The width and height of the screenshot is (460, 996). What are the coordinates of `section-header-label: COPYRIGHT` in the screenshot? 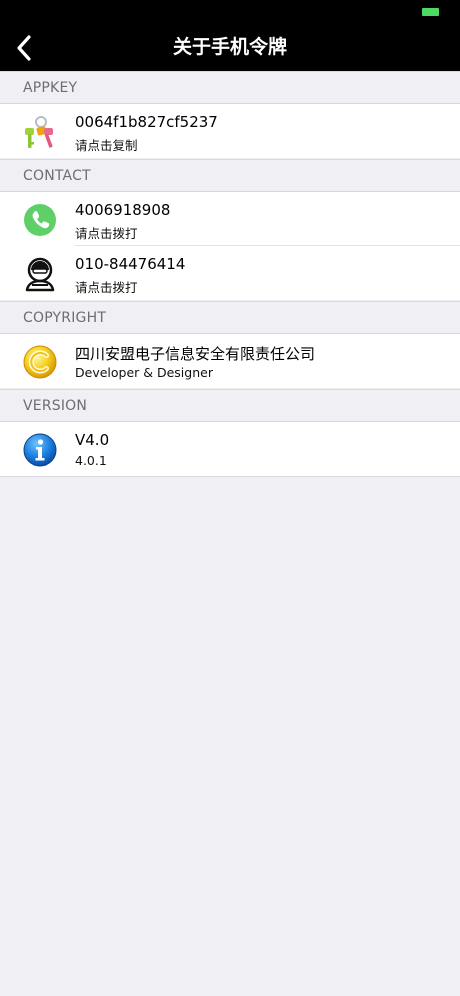 It's located at (65, 318).